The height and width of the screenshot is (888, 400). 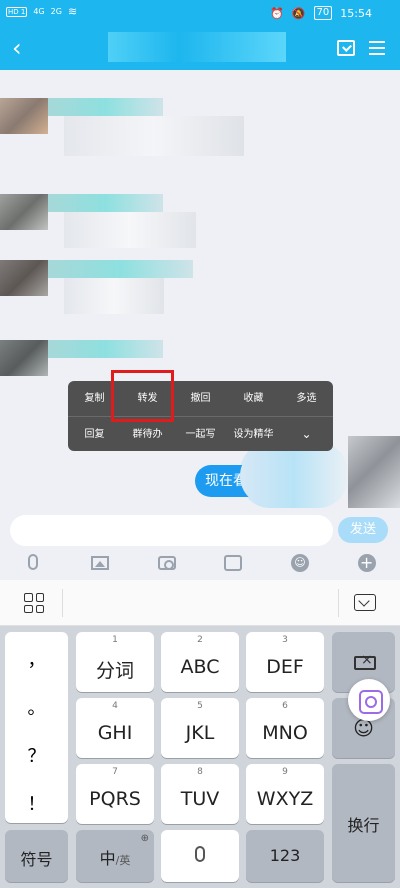 I want to click on image-icon, so click(x=100, y=563).